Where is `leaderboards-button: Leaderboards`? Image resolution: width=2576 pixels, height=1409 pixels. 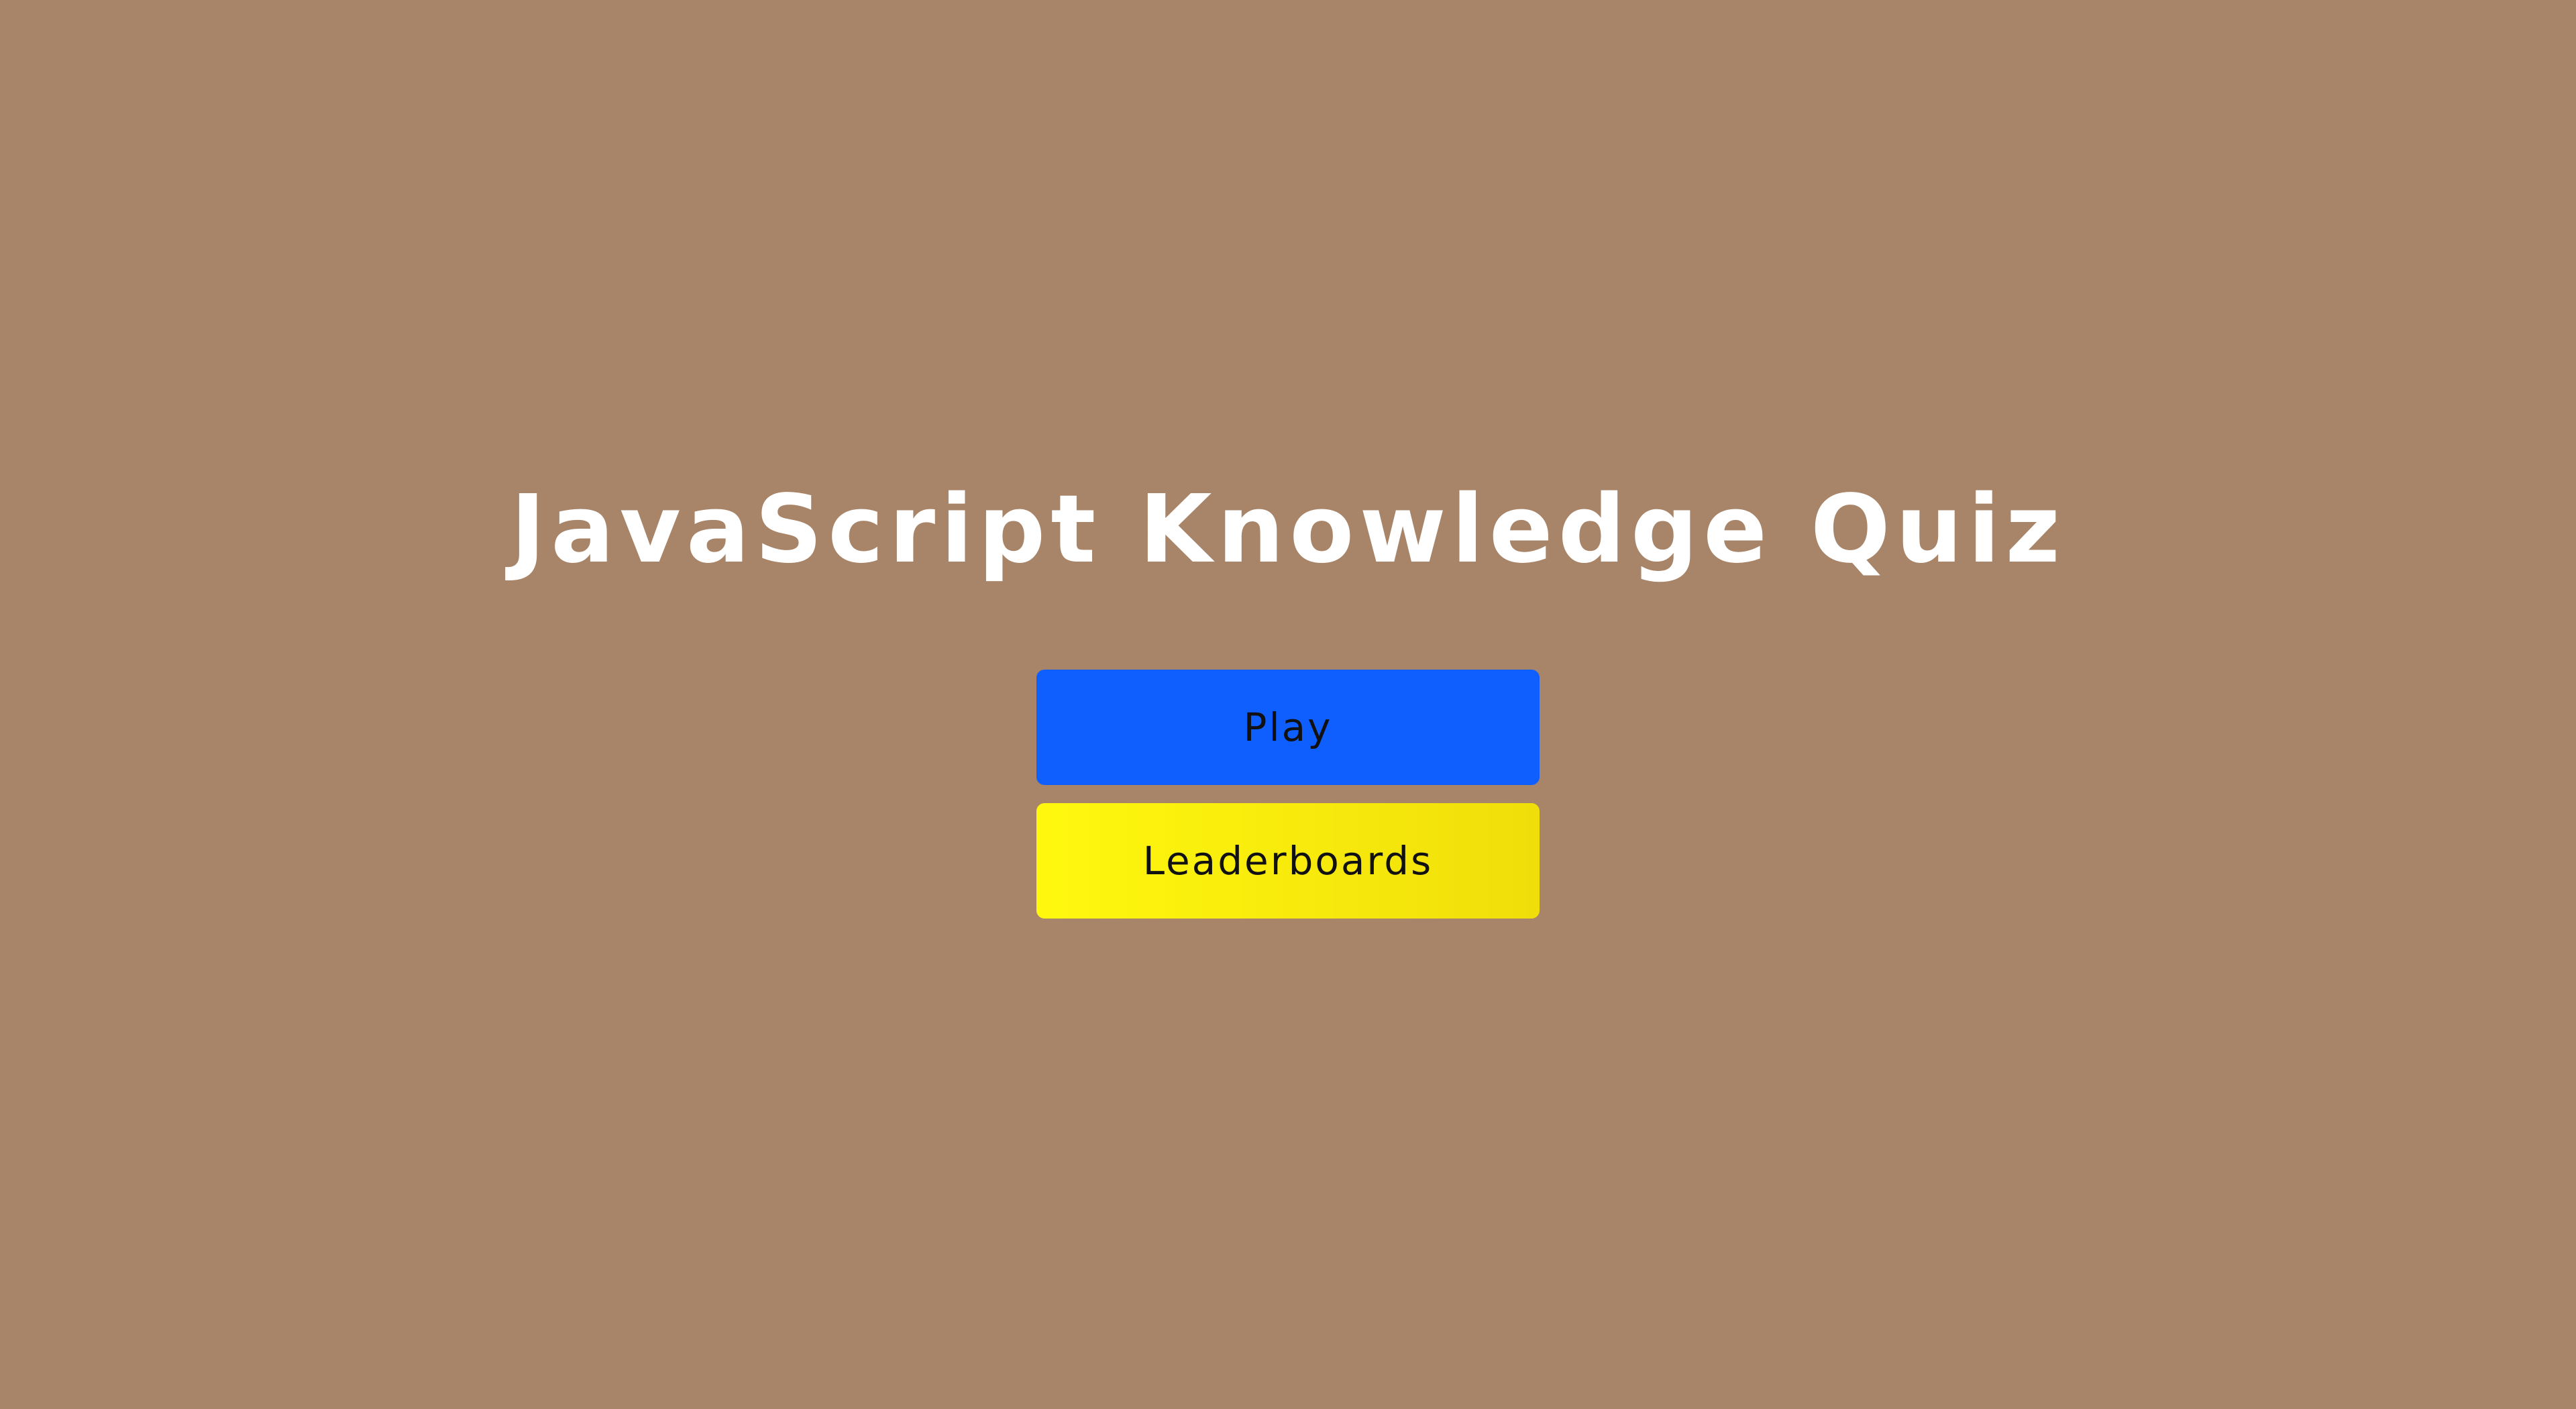 leaderboards-button: Leaderboards is located at coordinates (1288, 861).